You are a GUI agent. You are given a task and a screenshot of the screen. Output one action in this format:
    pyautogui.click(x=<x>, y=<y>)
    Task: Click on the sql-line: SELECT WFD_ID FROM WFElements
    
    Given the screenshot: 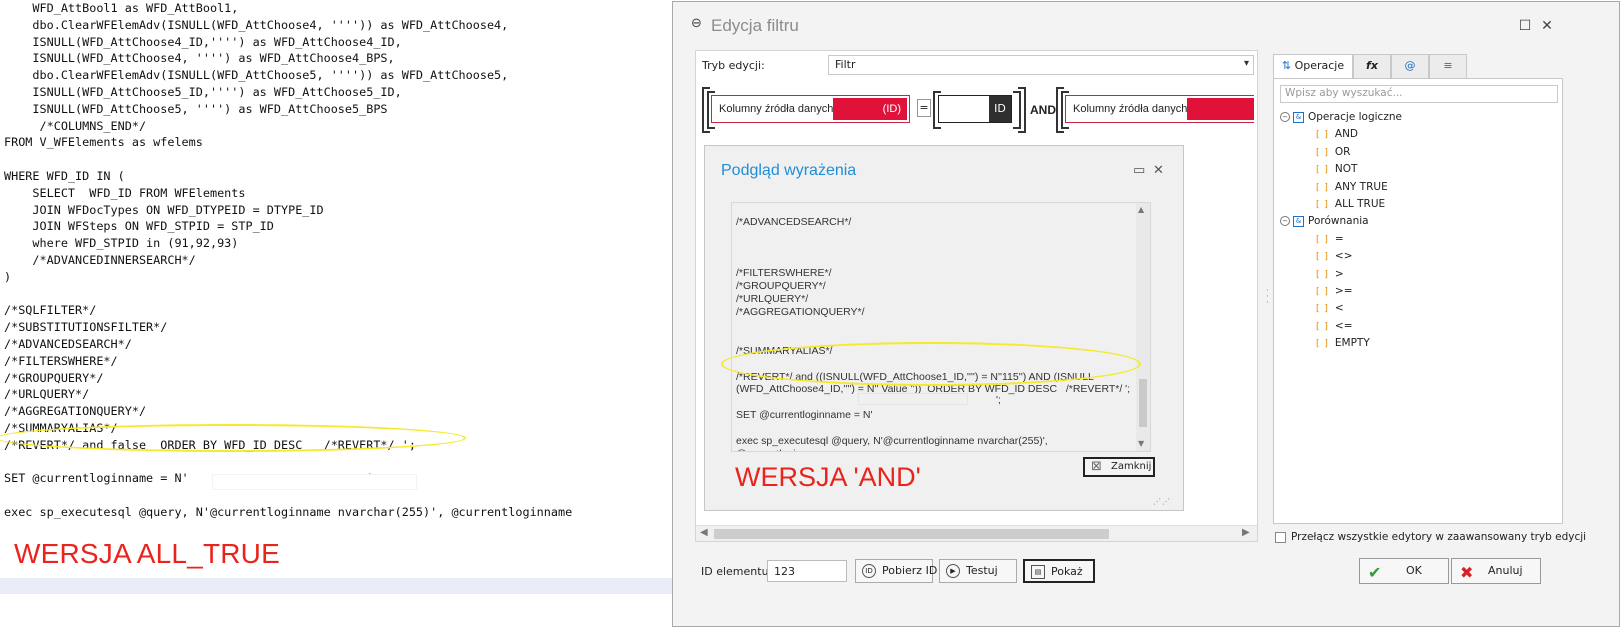 What is the action you would take?
    pyautogui.click(x=125, y=192)
    